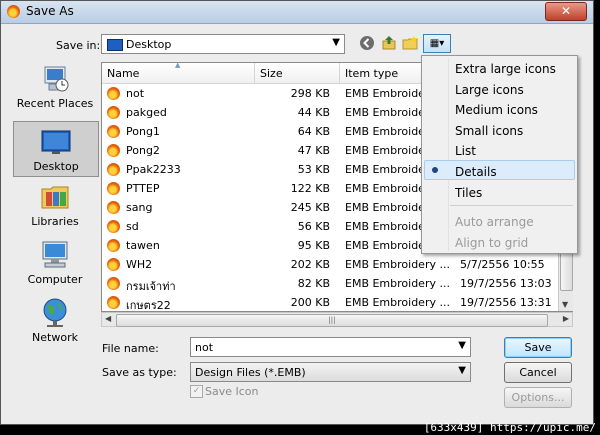 This screenshot has height=435, width=600. I want to click on scroll-left-icon: ◀, so click(108, 318).